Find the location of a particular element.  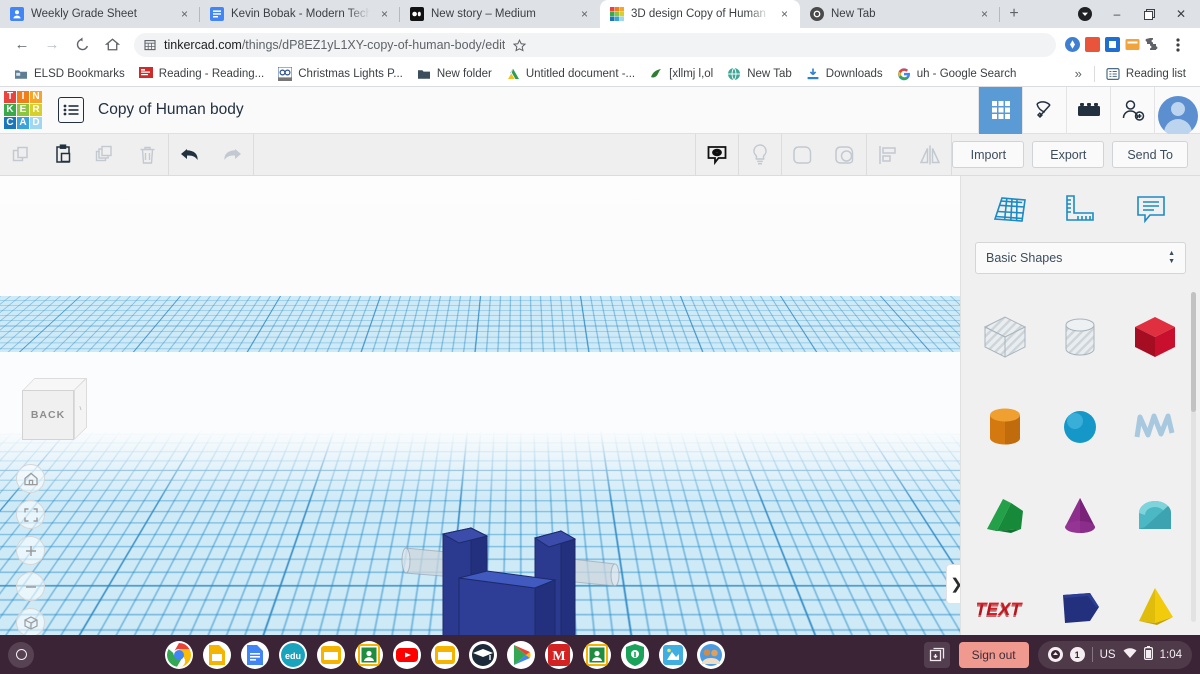

sign-out-button: Sign out is located at coordinates (993, 654).